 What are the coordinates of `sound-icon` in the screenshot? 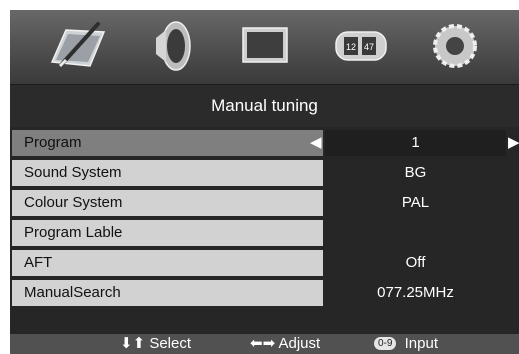 It's located at (171, 46).